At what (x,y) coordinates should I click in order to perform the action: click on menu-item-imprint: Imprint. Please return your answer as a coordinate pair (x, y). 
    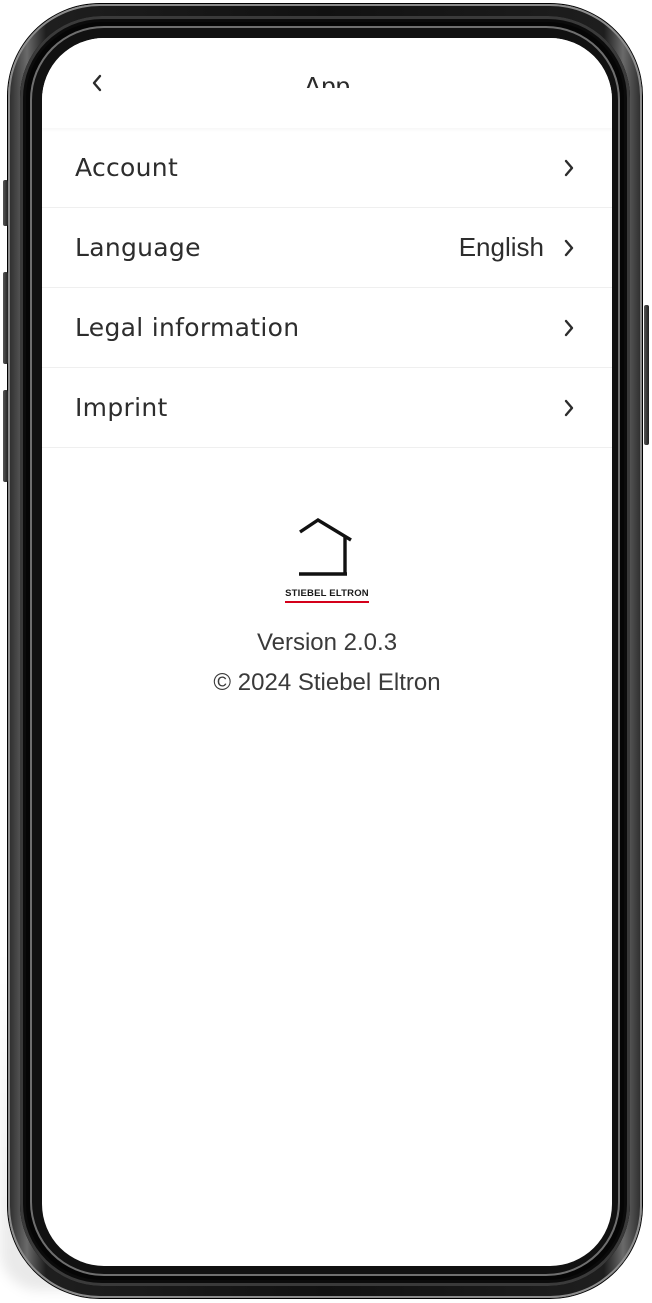
    Looking at the image, I should click on (327, 408).